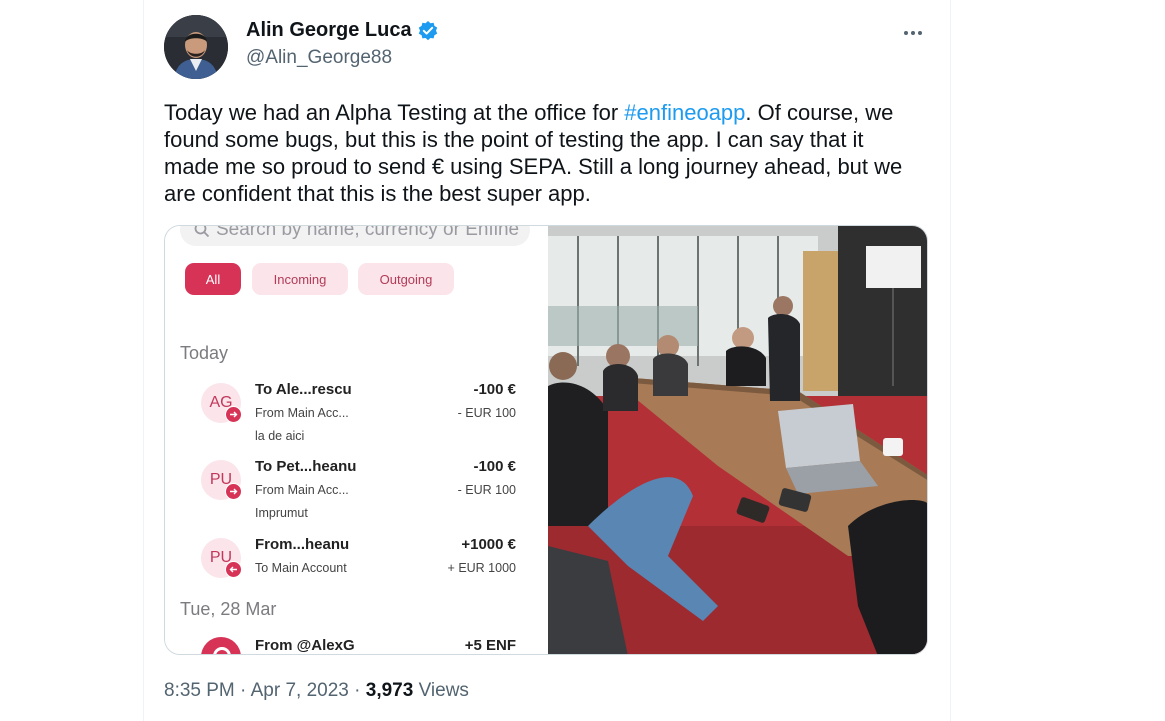  Describe the element at coordinates (143, 360) in the screenshot. I see `timeline-border-left` at that location.